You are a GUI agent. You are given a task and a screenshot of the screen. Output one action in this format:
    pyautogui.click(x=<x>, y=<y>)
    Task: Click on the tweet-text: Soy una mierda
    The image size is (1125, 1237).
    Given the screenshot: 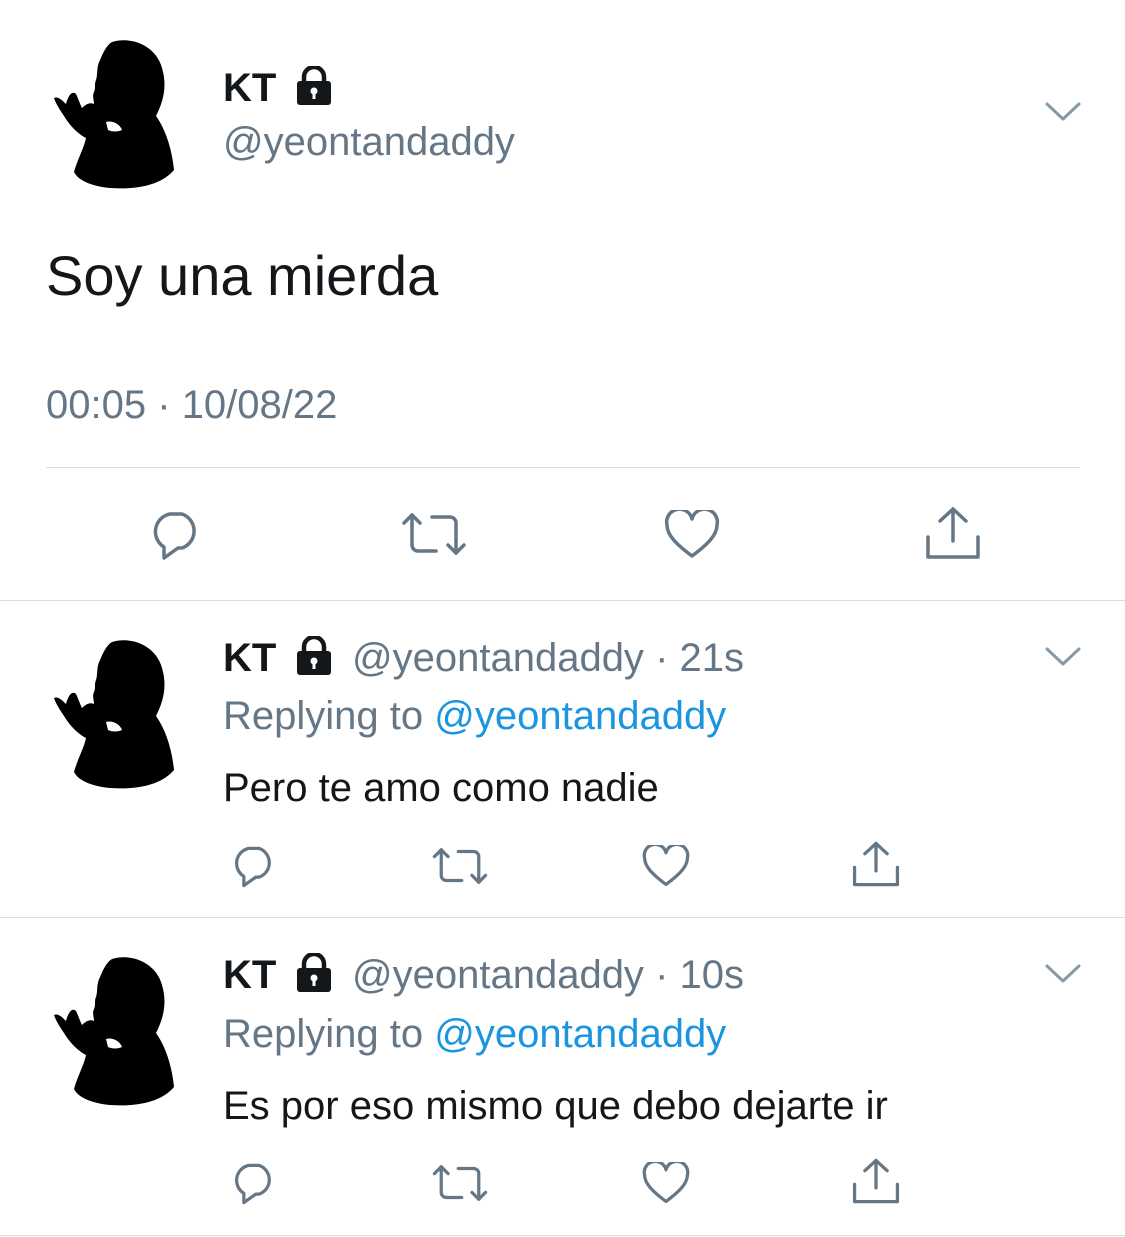 What is the action you would take?
    pyautogui.click(x=242, y=275)
    